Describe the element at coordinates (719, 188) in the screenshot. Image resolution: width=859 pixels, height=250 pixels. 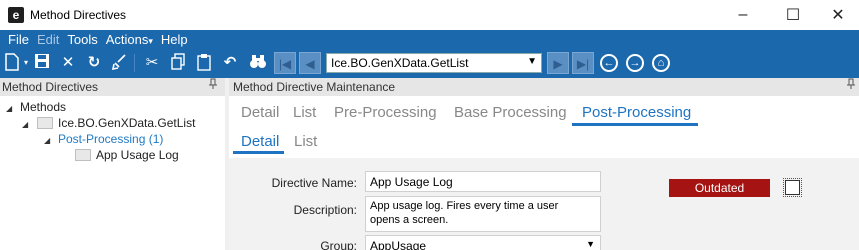
I see `outdated-status-badge: Outdated` at that location.